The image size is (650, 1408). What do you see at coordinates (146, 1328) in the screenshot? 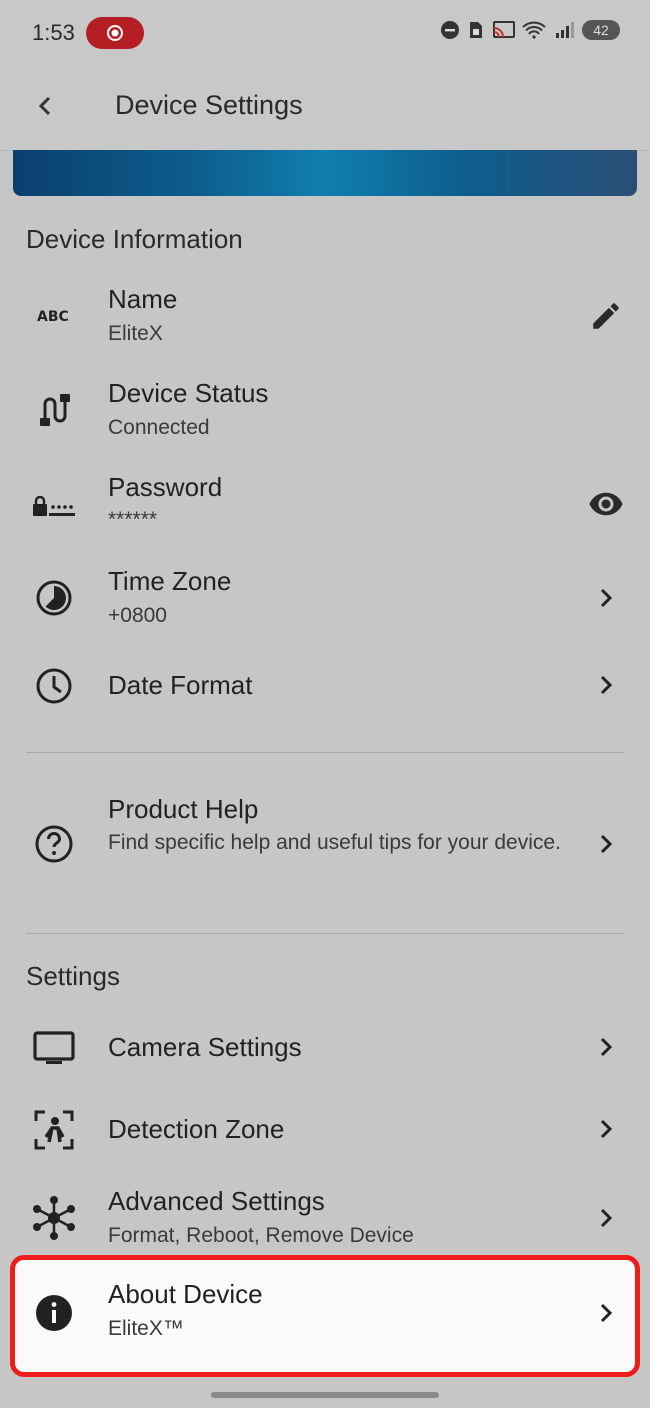
I see `about-device-value: EliteX™` at bounding box center [146, 1328].